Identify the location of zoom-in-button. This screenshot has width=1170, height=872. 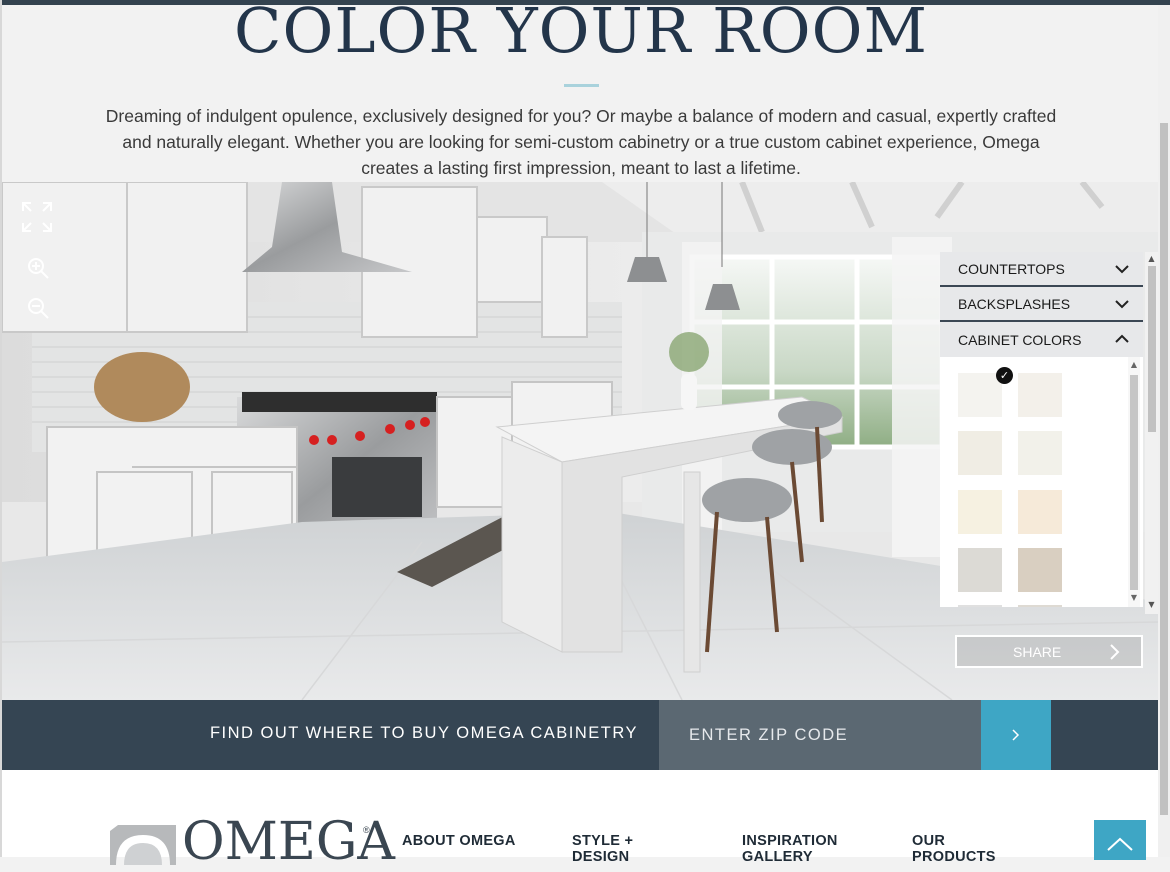
(43, 273).